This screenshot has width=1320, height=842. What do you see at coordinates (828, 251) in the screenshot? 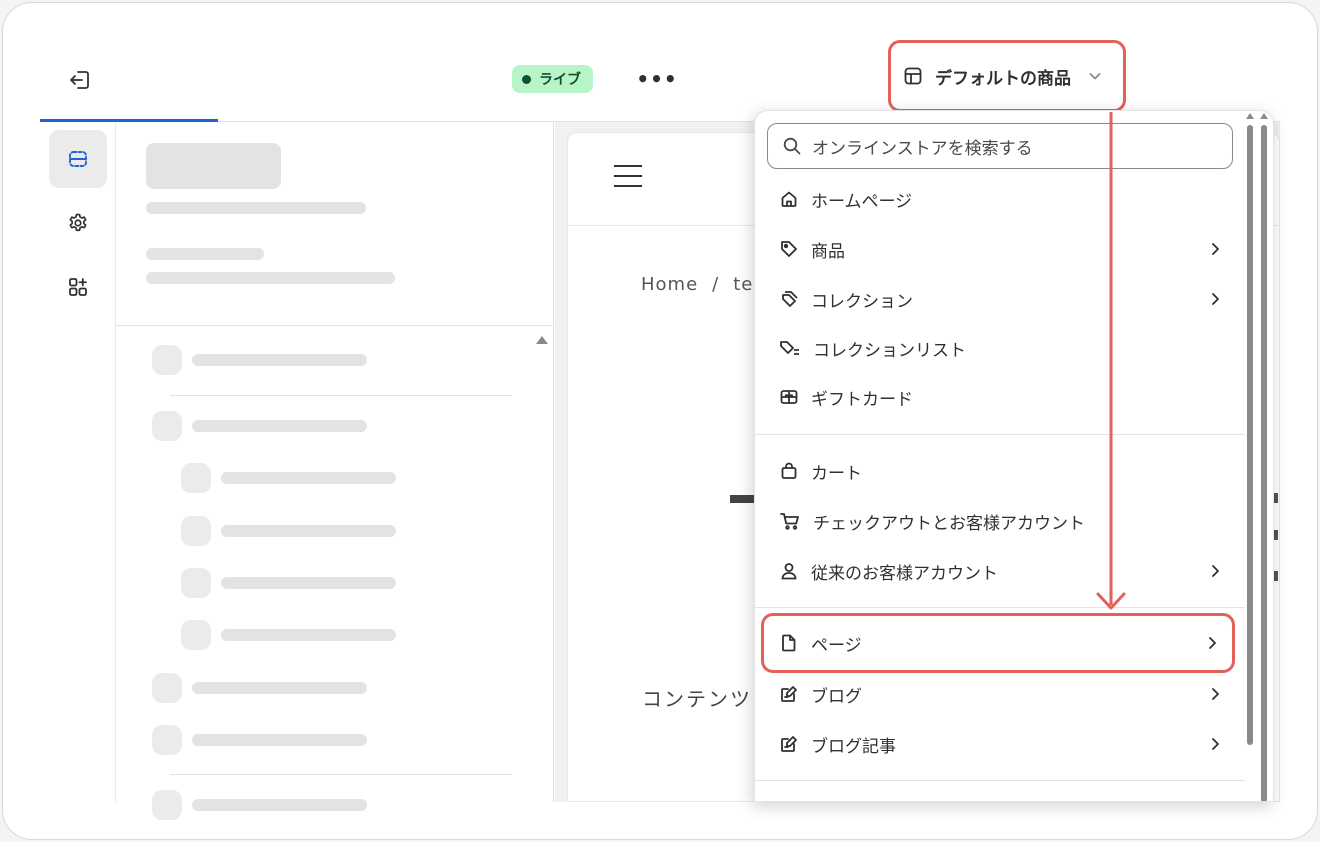
I see `menu-item-label: 商品` at bounding box center [828, 251].